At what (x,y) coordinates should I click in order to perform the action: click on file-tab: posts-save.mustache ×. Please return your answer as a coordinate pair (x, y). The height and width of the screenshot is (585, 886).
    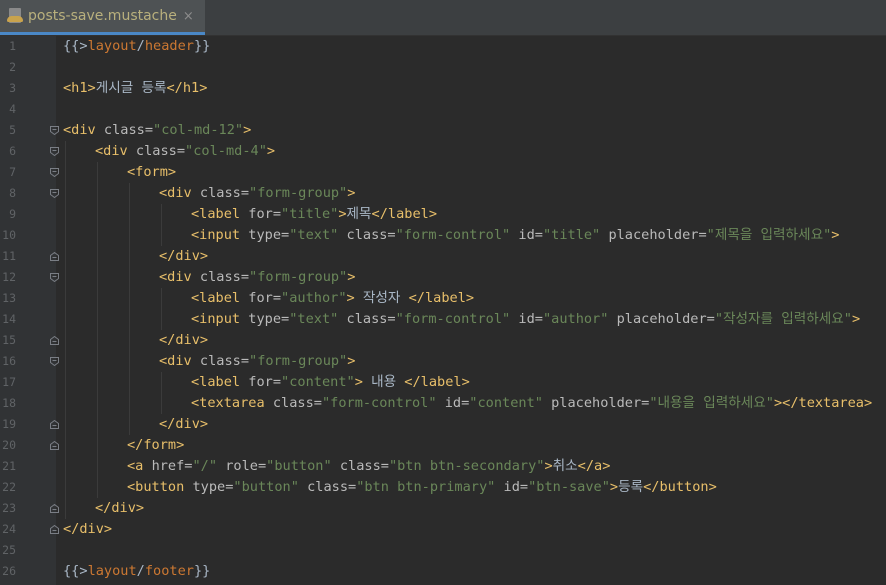
    Looking at the image, I should click on (102, 17).